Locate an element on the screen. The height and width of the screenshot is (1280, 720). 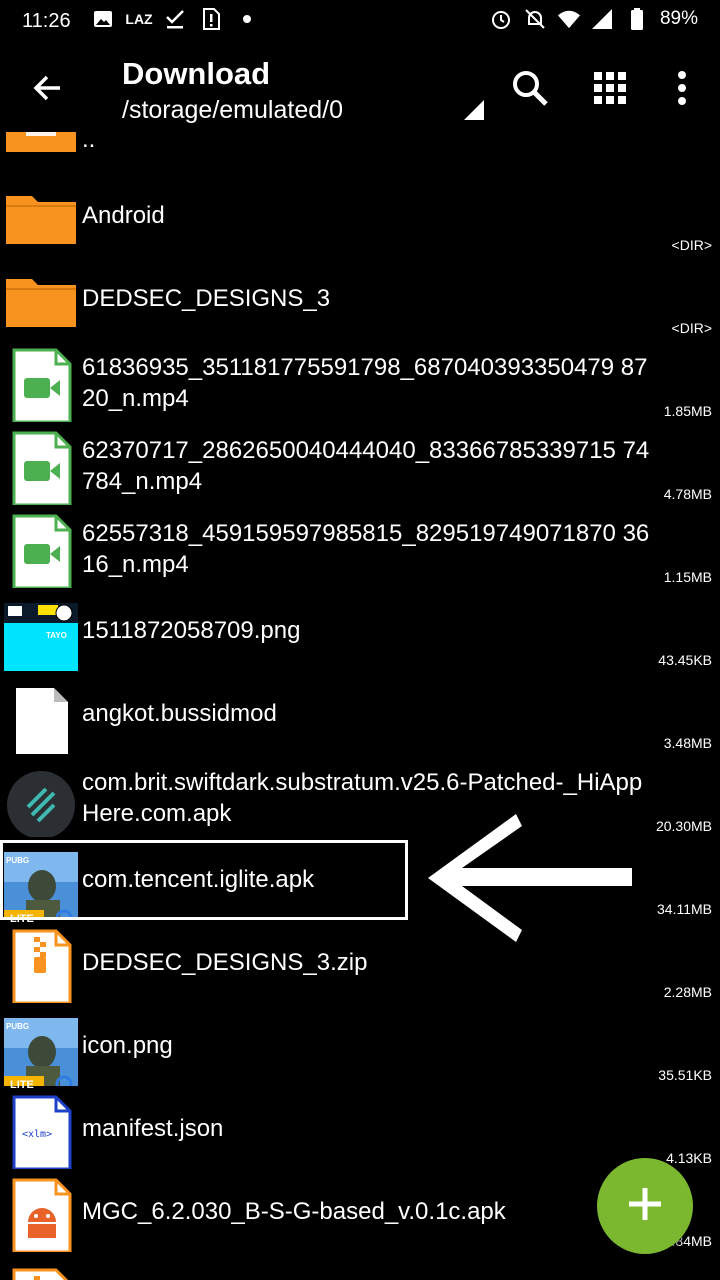
list-item: angkot.bussidmod 3.48MB is located at coordinates (360, 714).